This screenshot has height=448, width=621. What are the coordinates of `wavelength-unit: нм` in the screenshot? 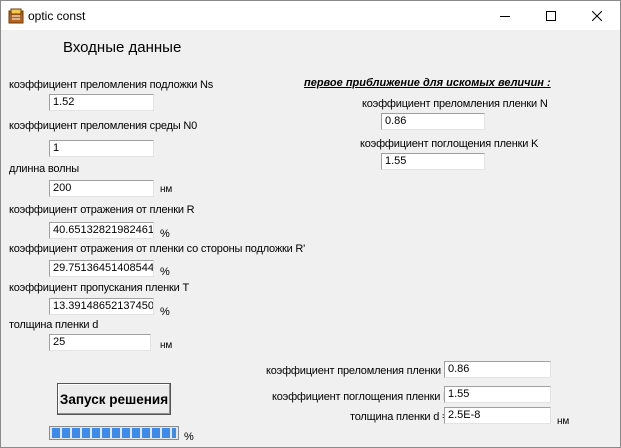 It's located at (166, 189).